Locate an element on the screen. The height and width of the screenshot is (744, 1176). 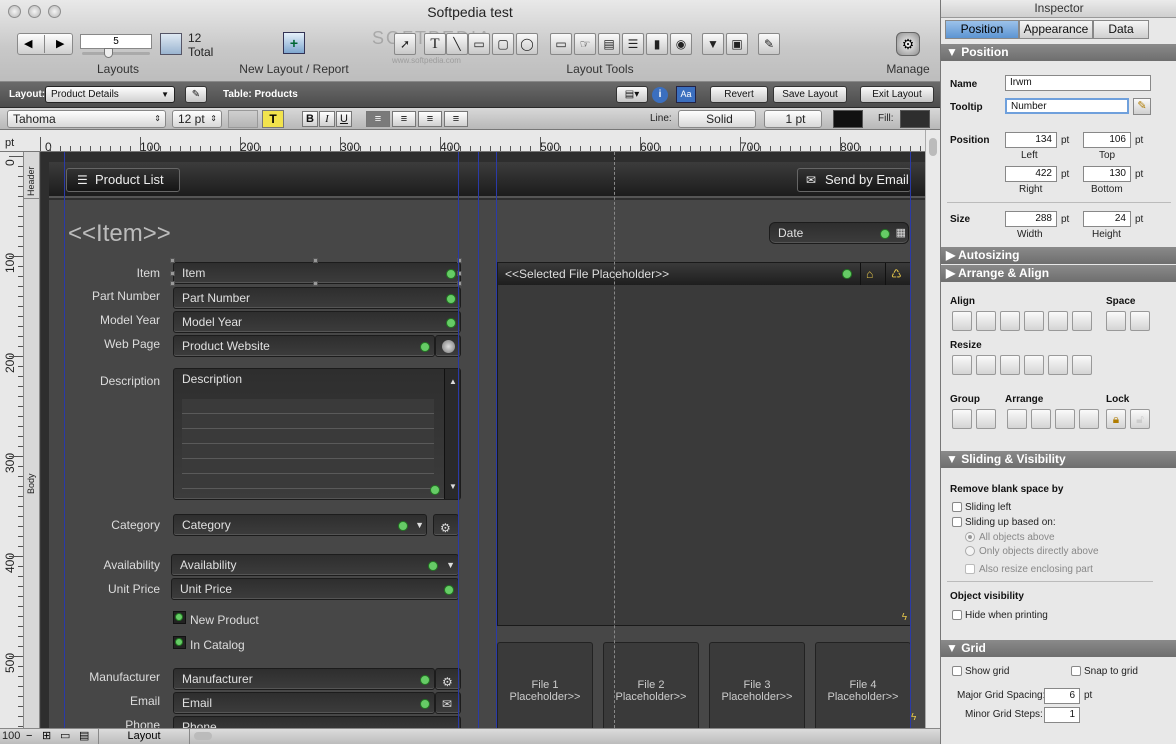
manufacturer-field: Manufacturer is located at coordinates (304, 679).